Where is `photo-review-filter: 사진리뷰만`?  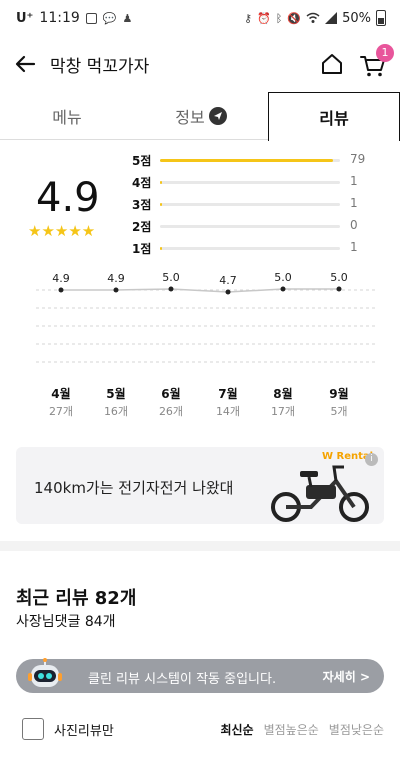 photo-review-filter: 사진리뷰만 is located at coordinates (68, 729).